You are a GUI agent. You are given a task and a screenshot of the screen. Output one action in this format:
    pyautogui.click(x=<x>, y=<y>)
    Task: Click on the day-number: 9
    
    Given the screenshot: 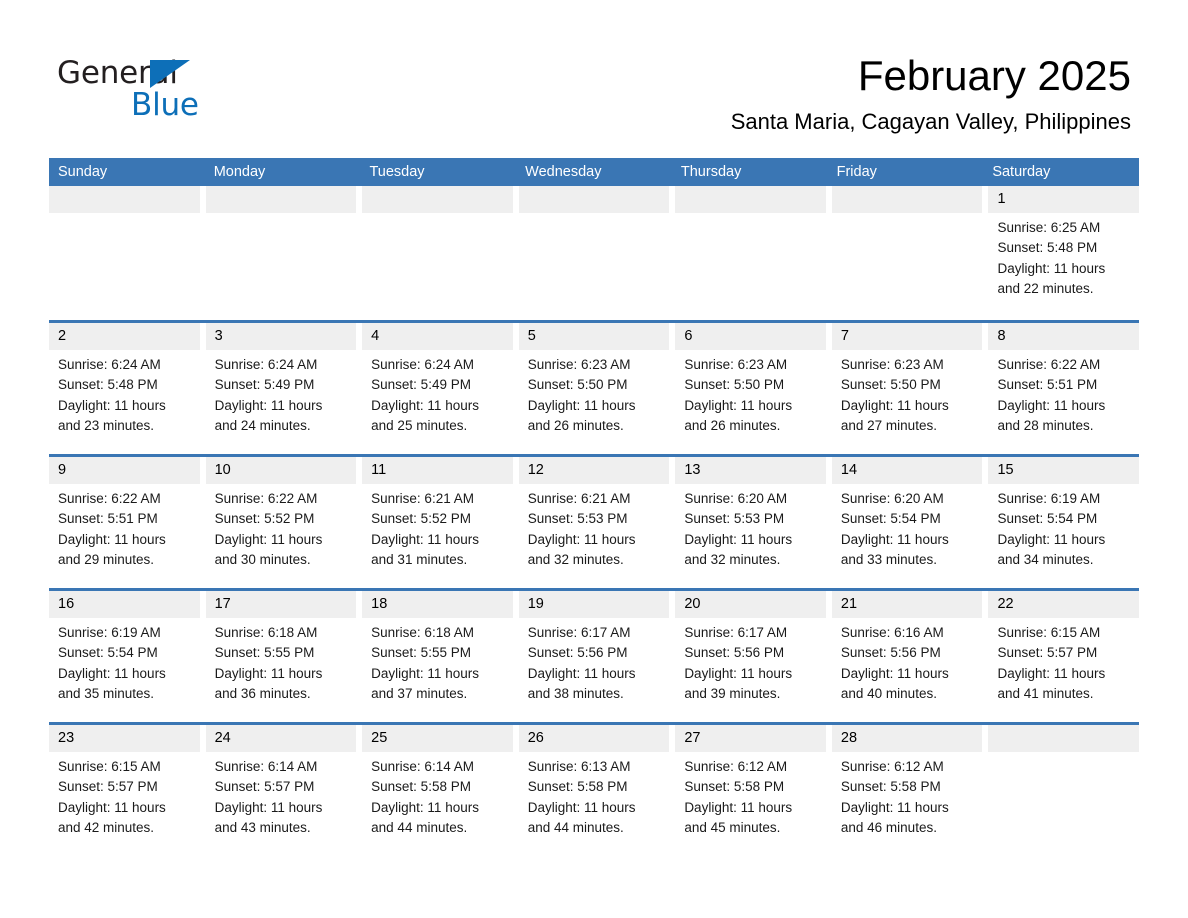 What is the action you would take?
    pyautogui.click(x=62, y=470)
    